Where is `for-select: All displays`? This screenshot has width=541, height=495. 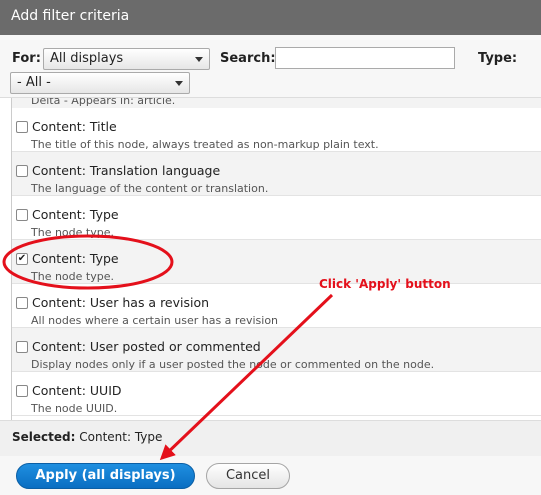
for-select: All displays is located at coordinates (126, 59).